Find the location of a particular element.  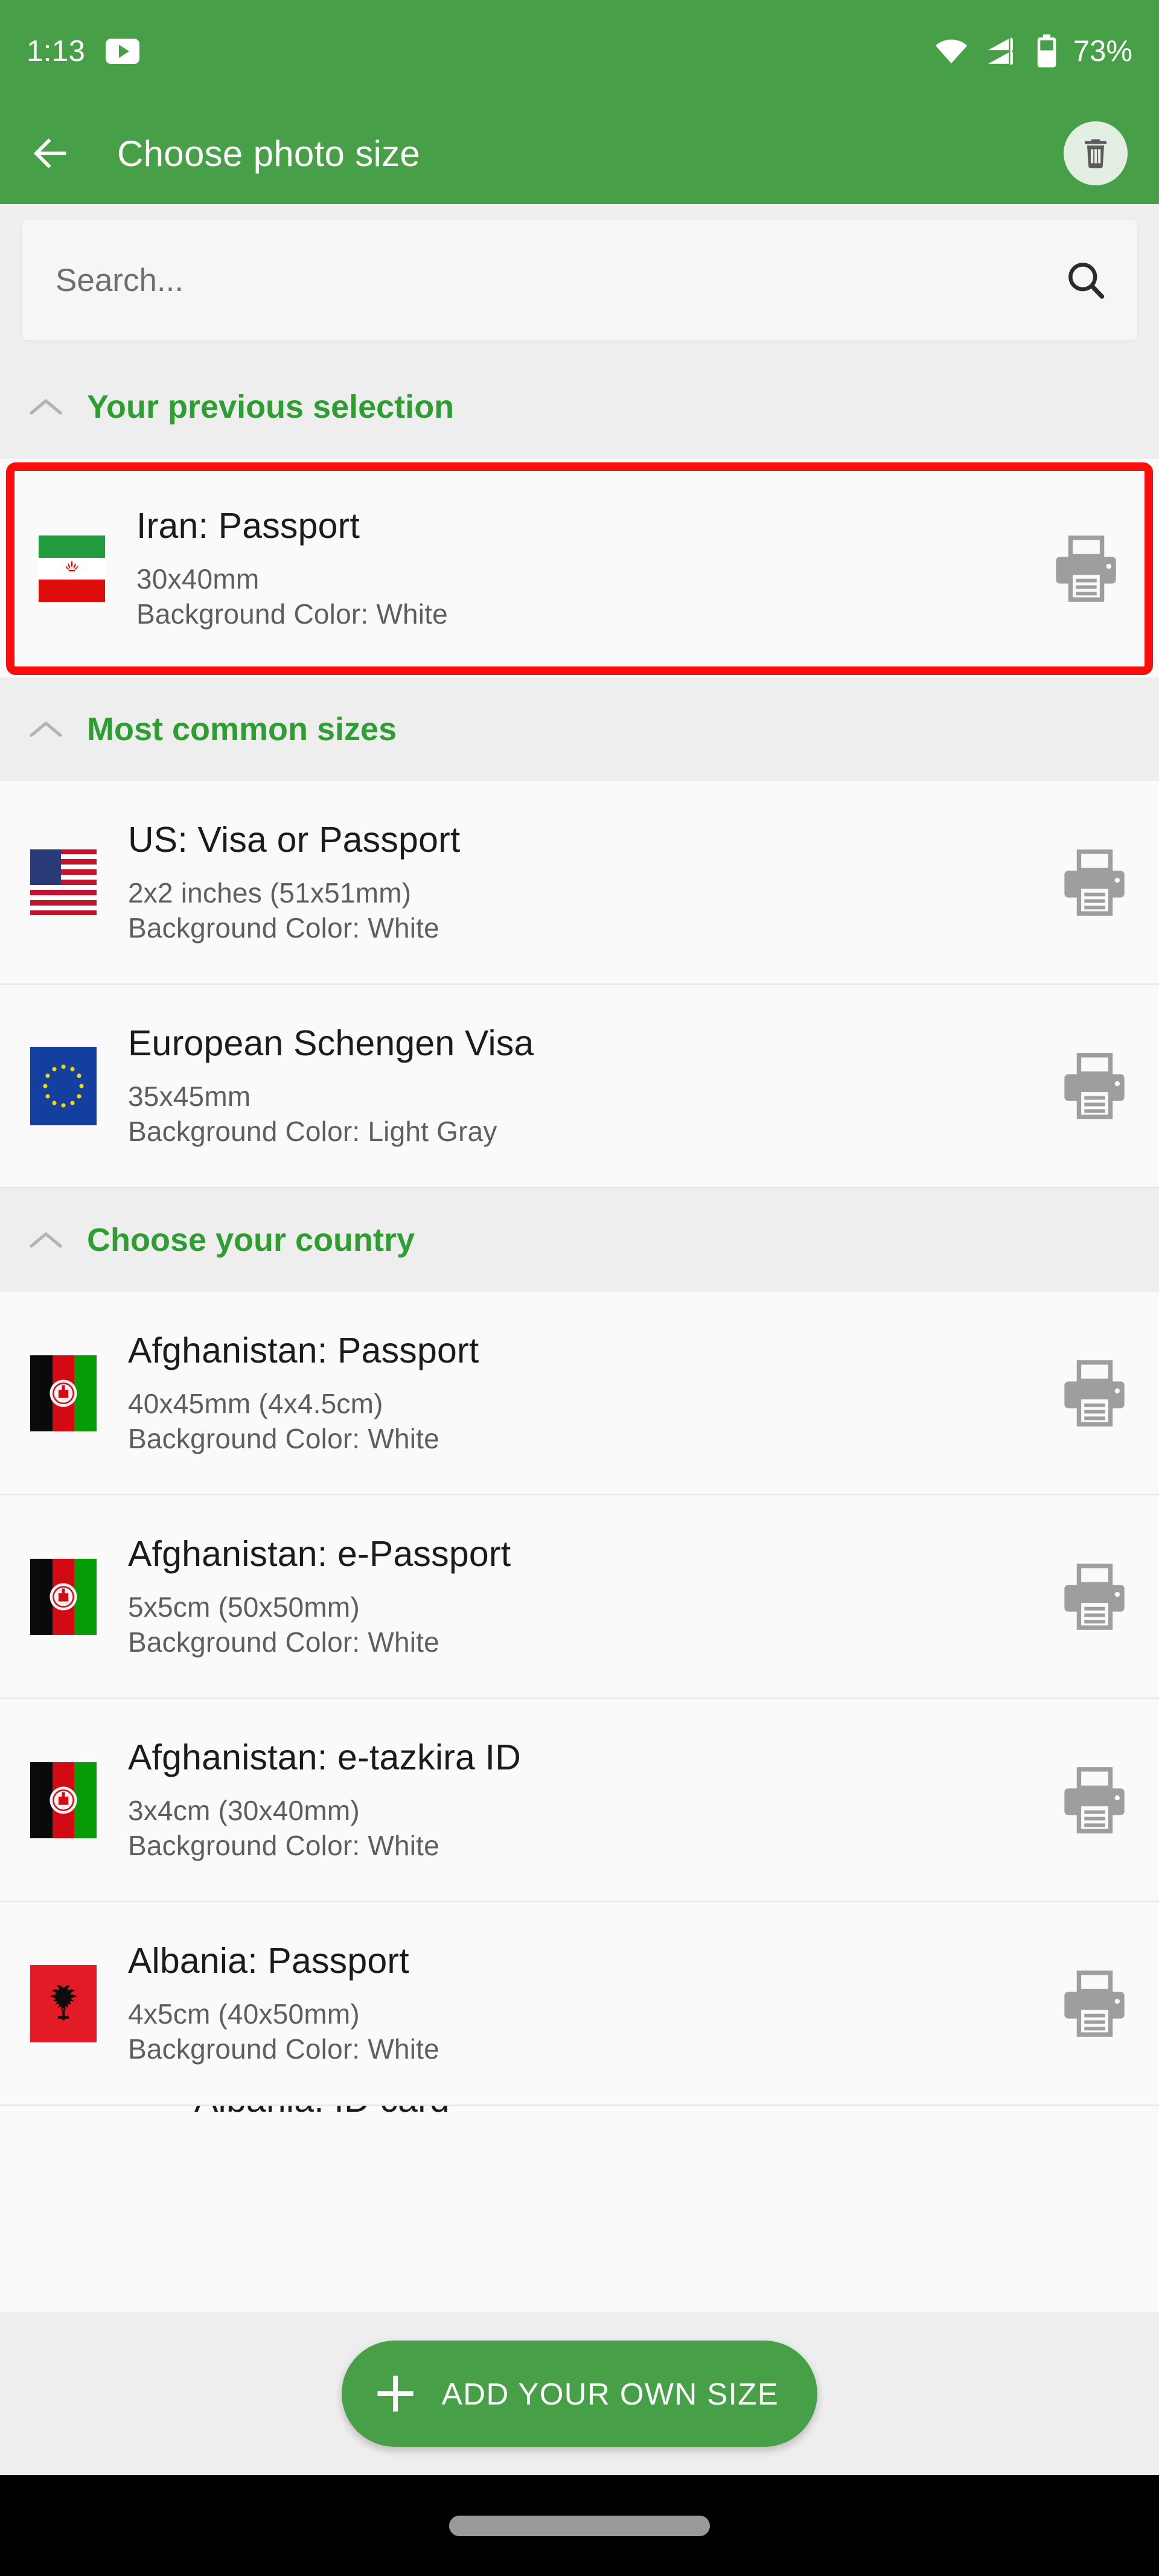

list-item-title: US: Visa or Passport is located at coordinates (294, 840).